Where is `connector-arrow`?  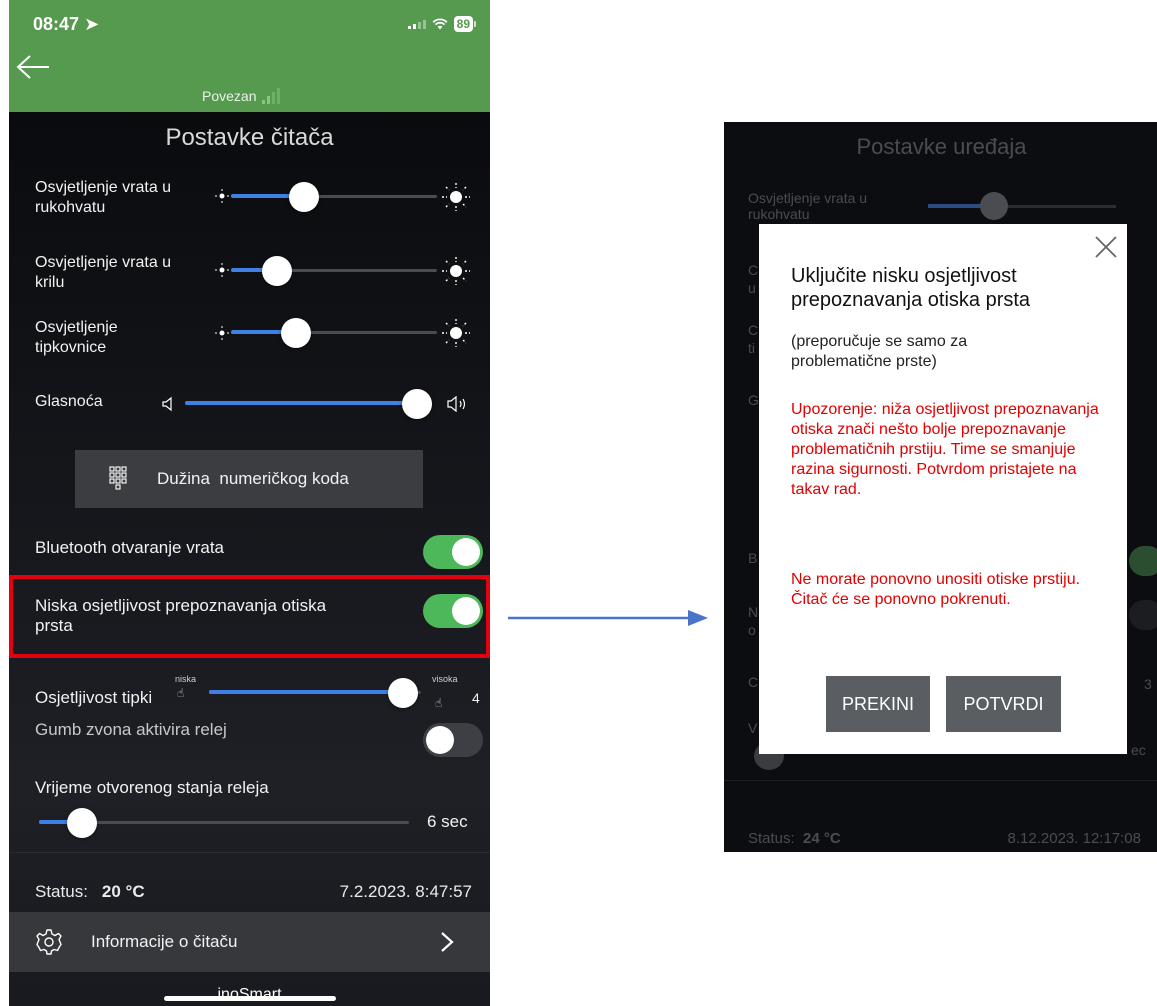 connector-arrow is located at coordinates (608, 618).